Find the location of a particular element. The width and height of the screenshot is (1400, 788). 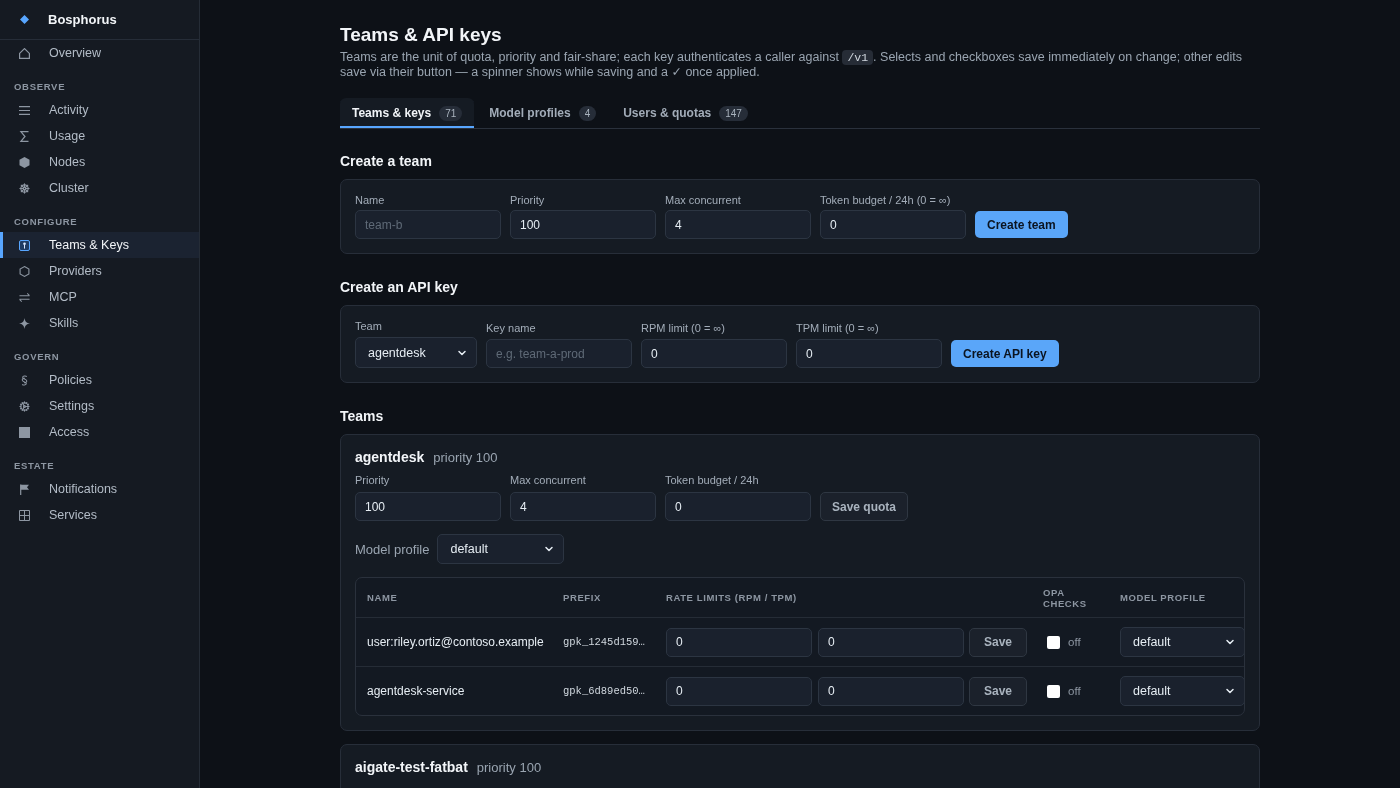

input-field: e.g. team-a-prod is located at coordinates (559, 353).